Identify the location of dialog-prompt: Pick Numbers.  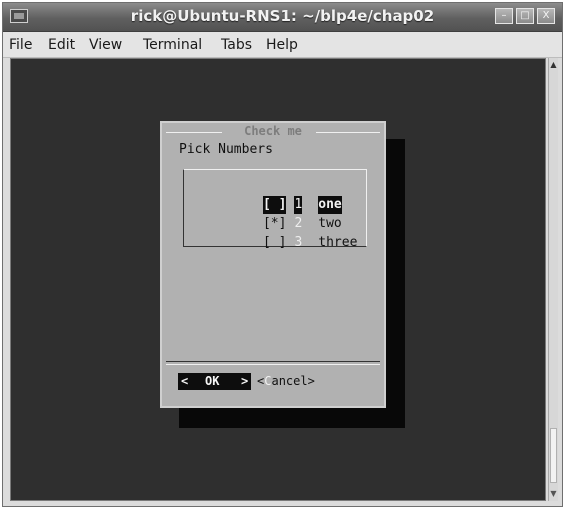
(226, 149).